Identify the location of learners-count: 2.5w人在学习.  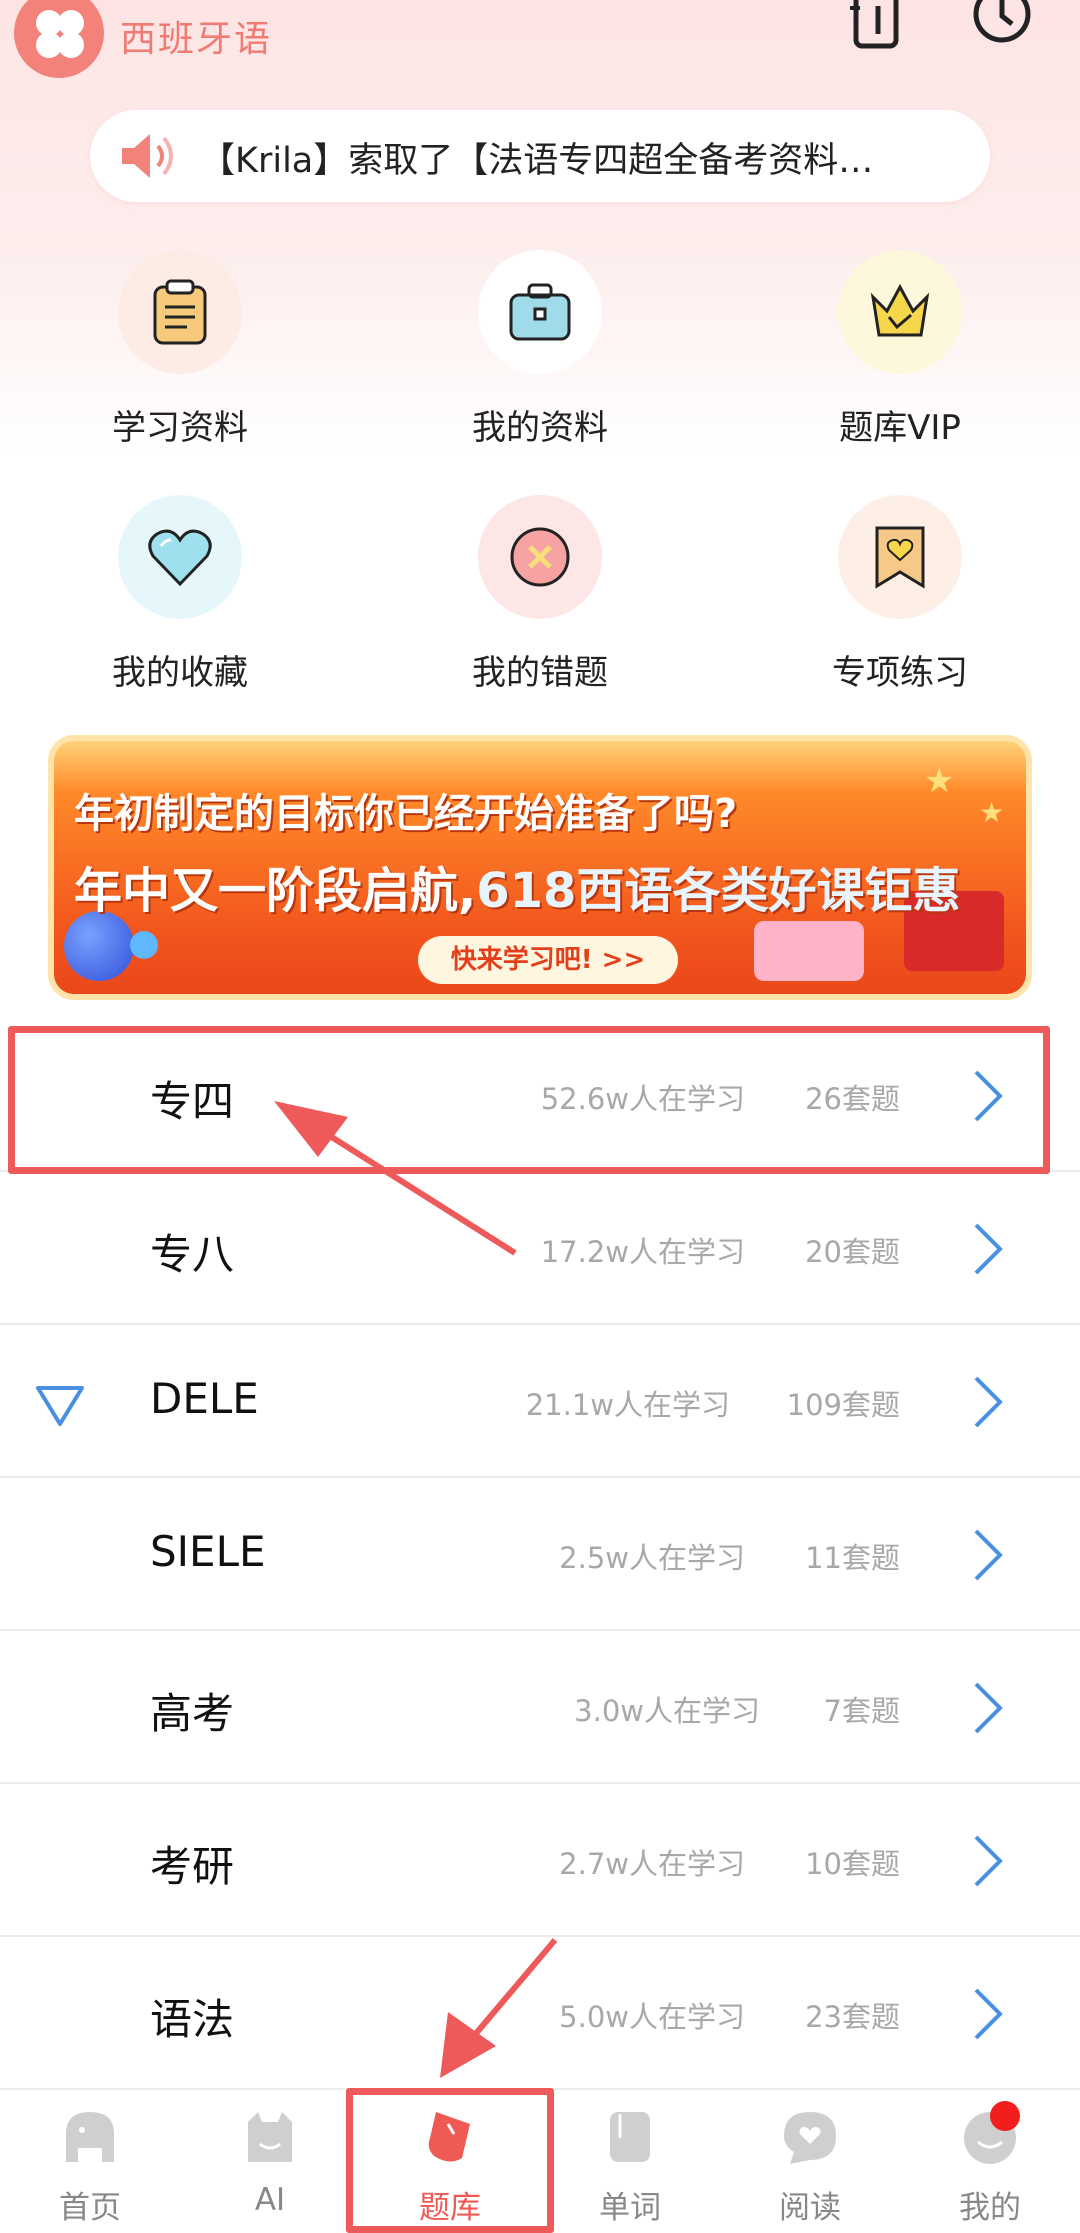
(652, 1558).